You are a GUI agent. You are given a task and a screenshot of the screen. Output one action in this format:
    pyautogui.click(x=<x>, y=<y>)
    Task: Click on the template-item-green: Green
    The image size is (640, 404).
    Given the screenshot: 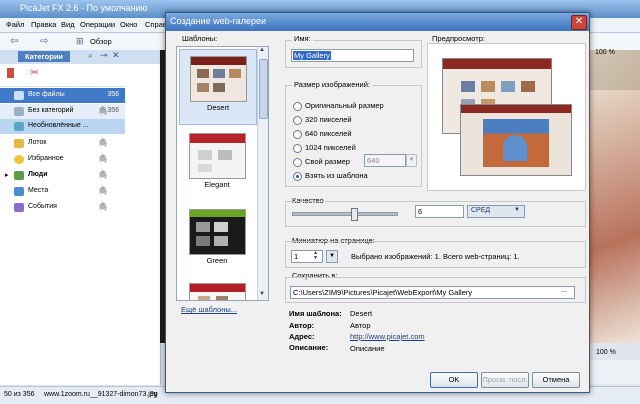 What is the action you would take?
    pyautogui.click(x=217, y=240)
    